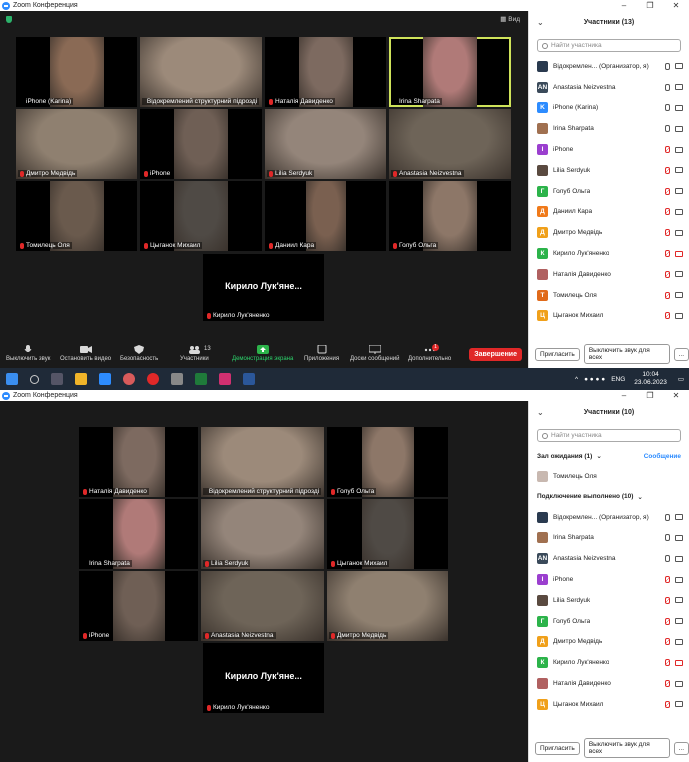  Describe the element at coordinates (387, 534) in the screenshot. I see `video-tile: Цыганок Михаил` at that location.